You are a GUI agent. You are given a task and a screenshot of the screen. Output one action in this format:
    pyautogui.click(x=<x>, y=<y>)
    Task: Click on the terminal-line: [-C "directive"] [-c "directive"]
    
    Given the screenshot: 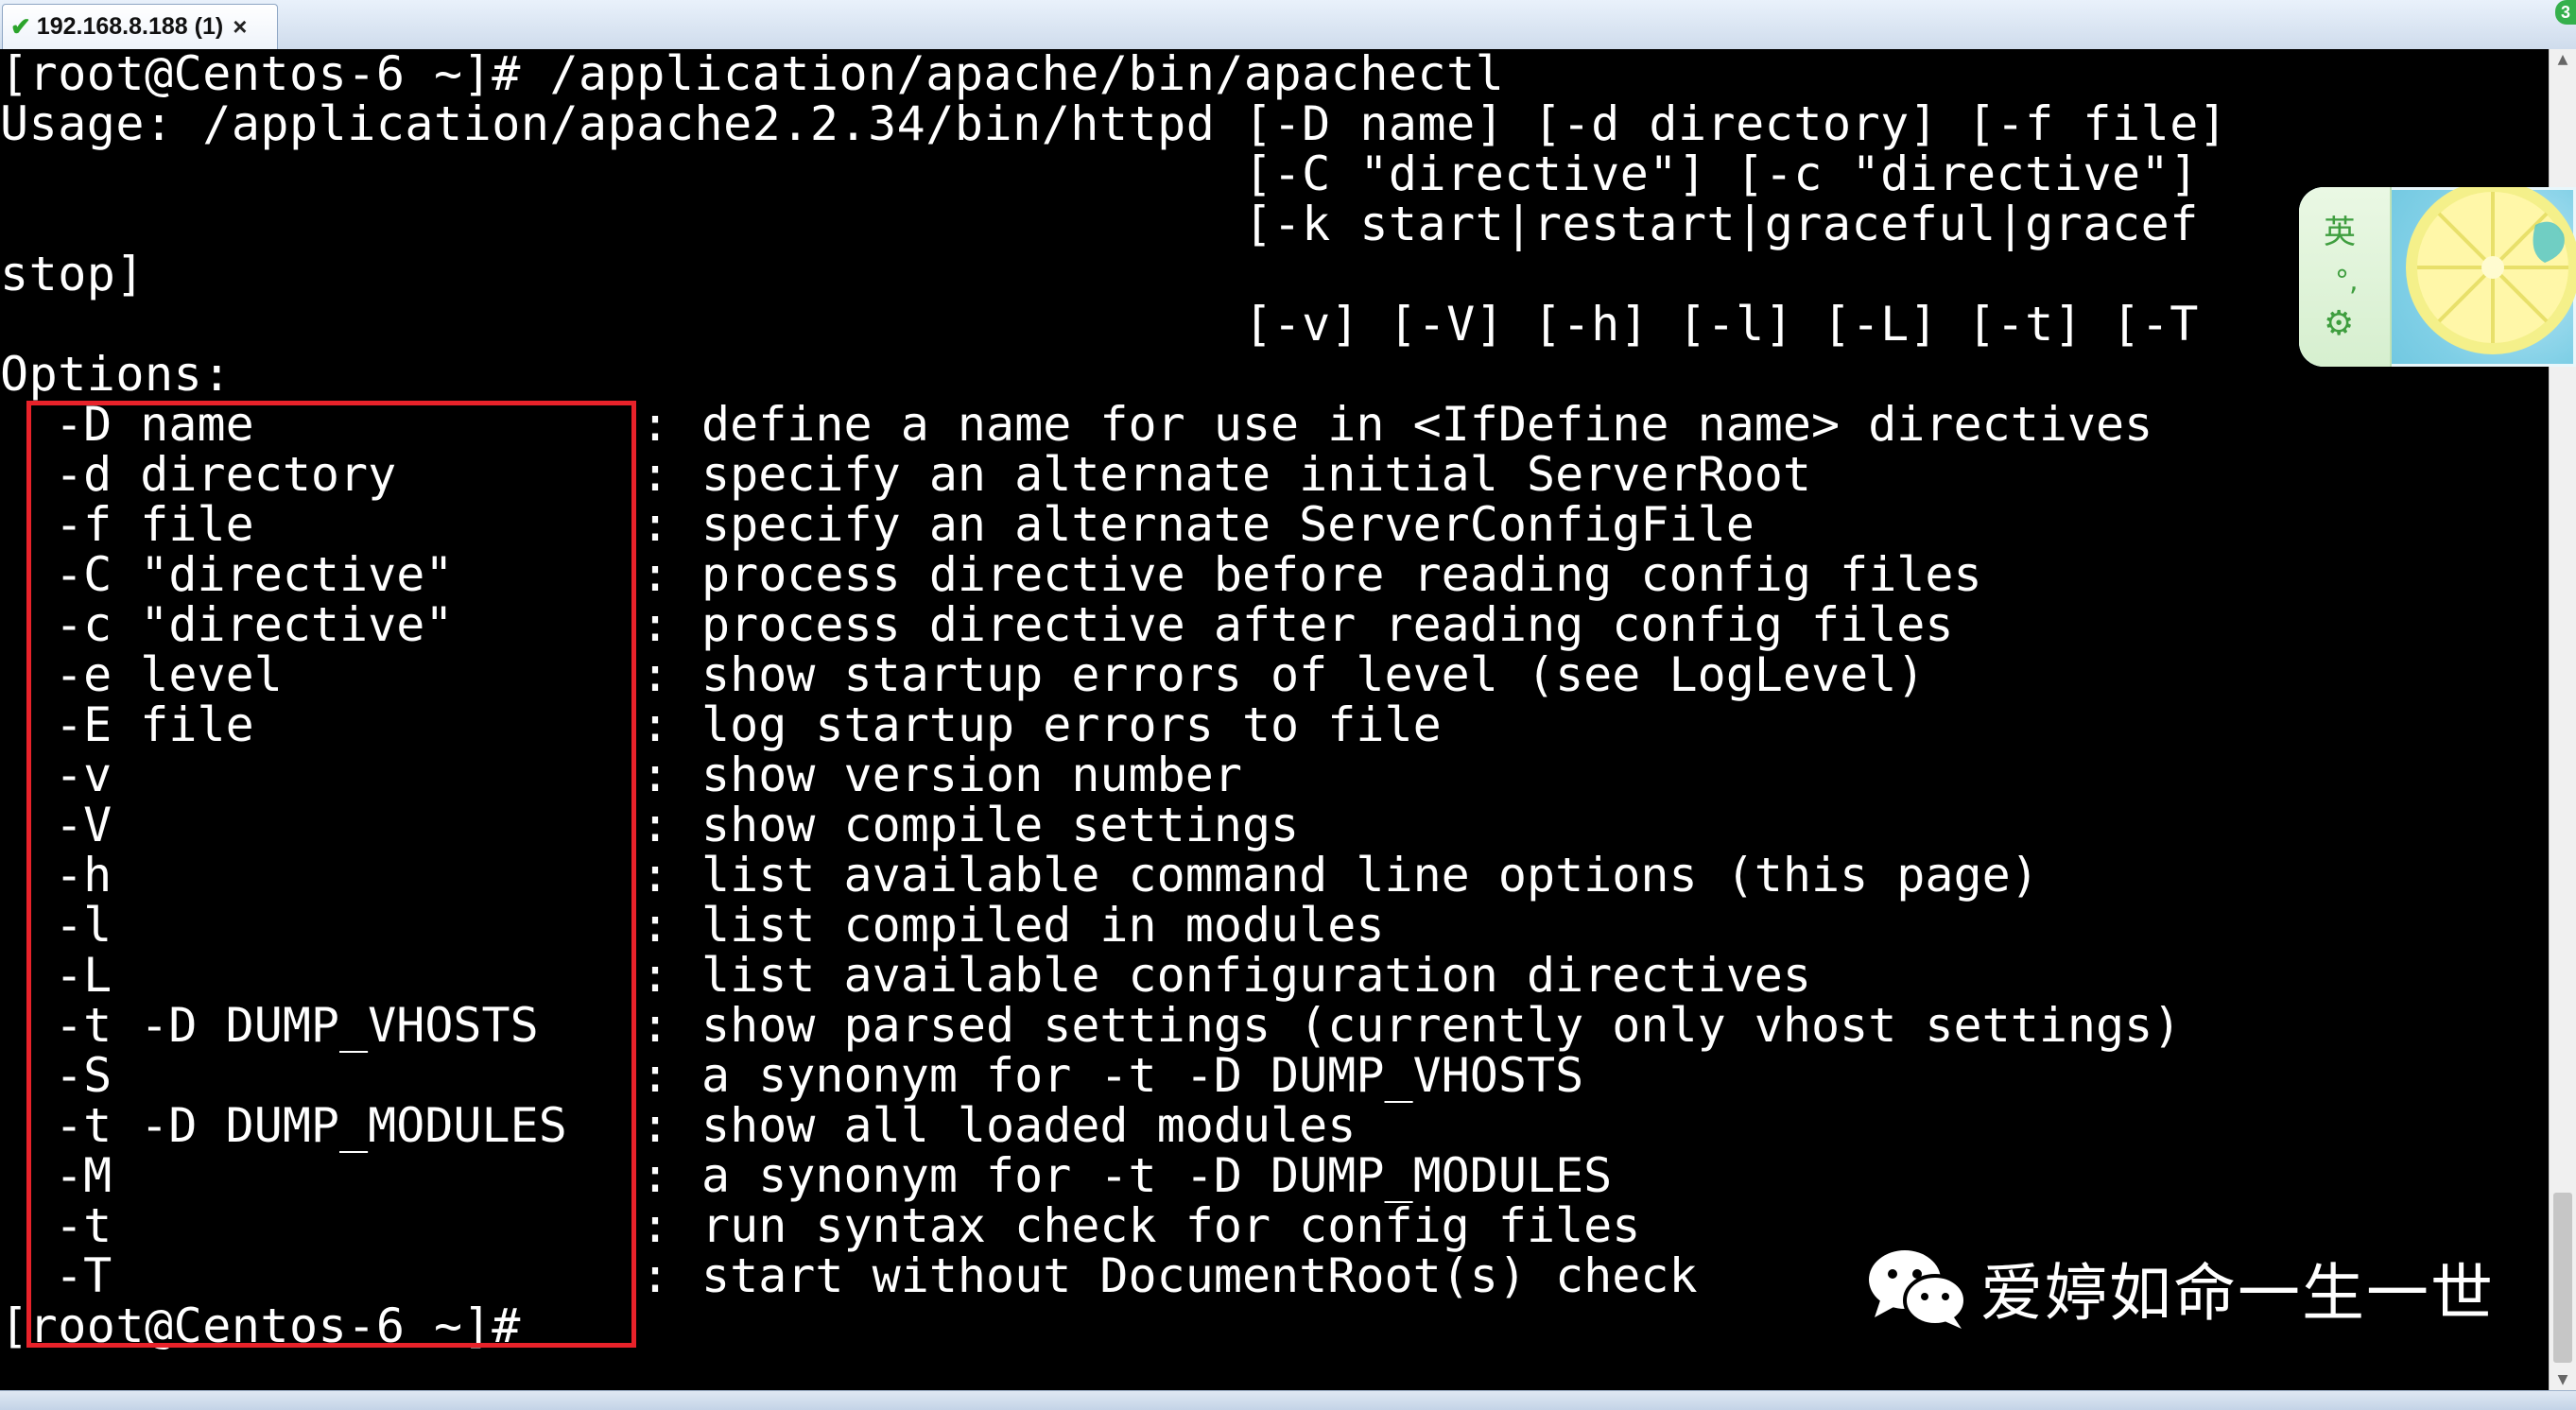 What is the action you would take?
    pyautogui.click(x=1099, y=173)
    